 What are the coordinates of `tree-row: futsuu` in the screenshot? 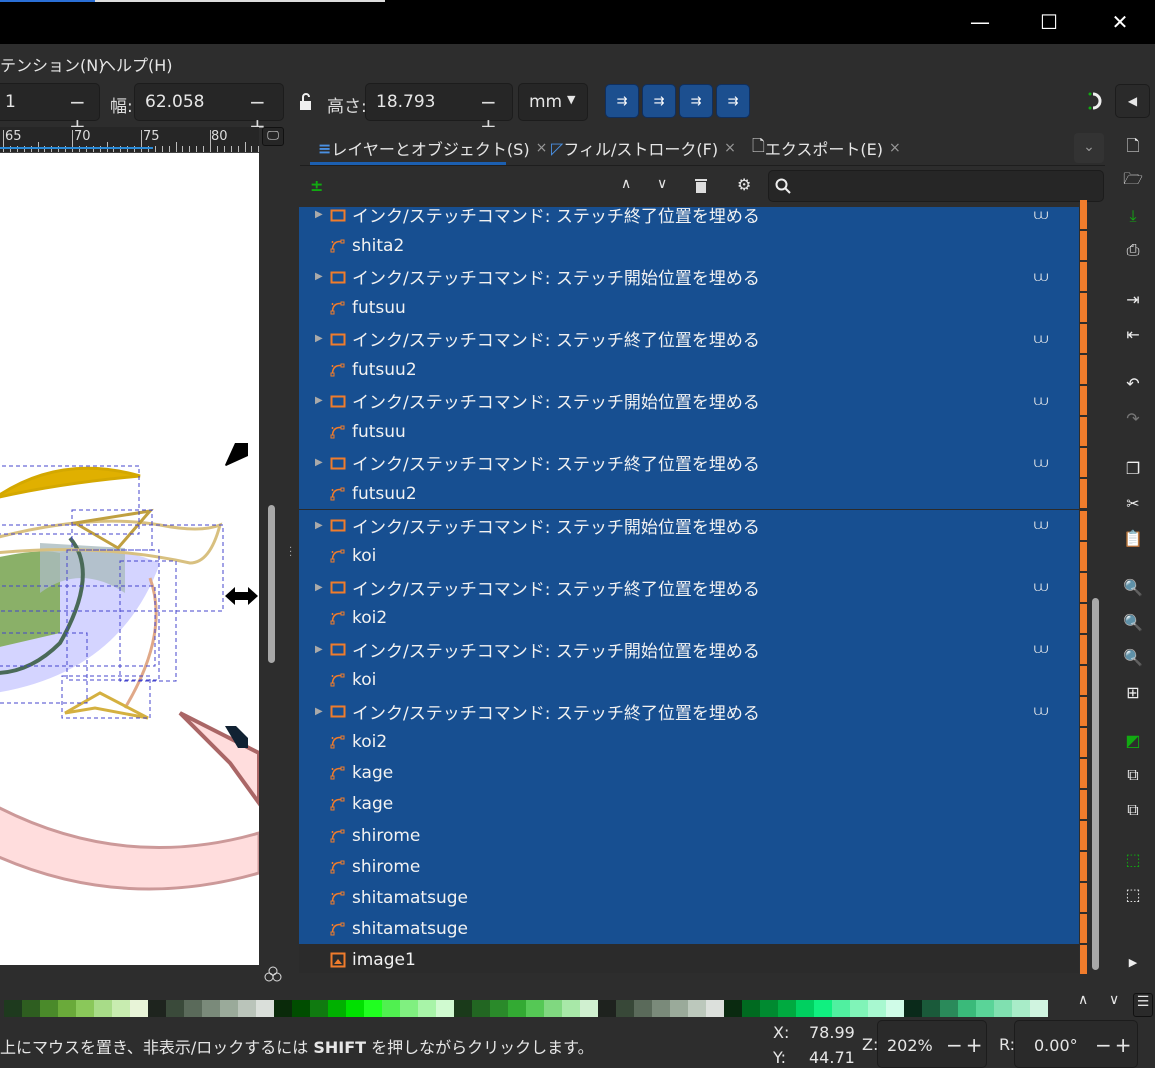 It's located at (689, 432).